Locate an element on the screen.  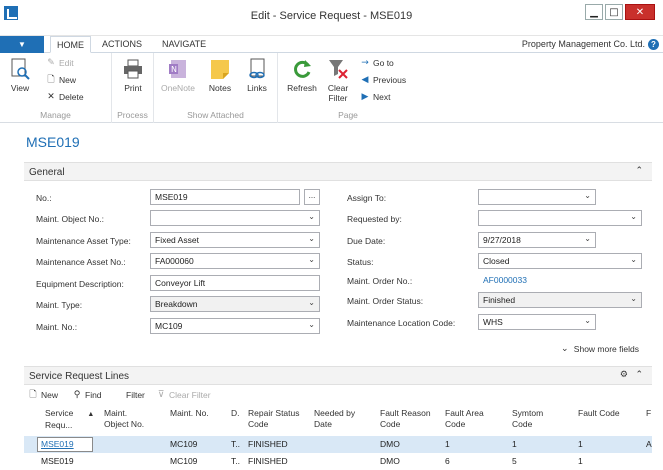
column-header-fault-area: Fault Area Code is located at coordinates (464, 419).